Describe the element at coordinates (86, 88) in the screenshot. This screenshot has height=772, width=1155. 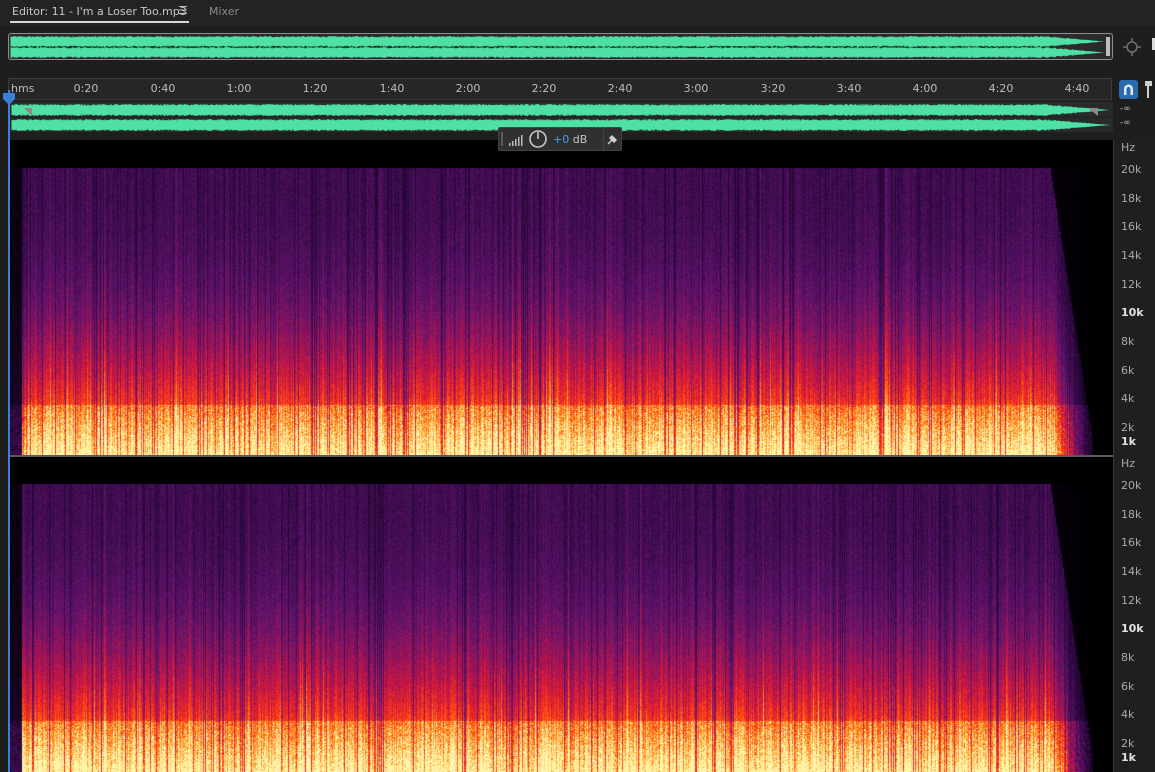
I see `time-tick: 0:20` at that location.